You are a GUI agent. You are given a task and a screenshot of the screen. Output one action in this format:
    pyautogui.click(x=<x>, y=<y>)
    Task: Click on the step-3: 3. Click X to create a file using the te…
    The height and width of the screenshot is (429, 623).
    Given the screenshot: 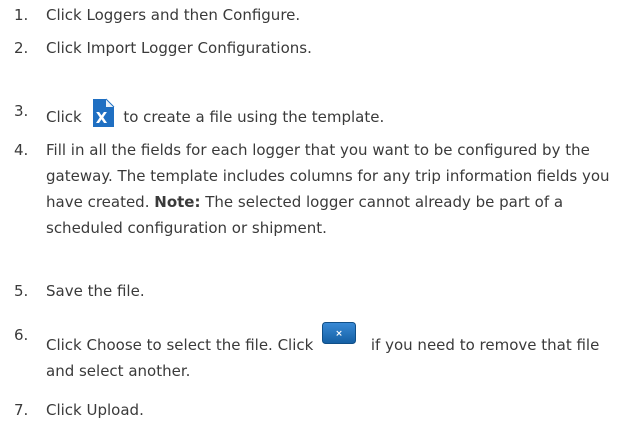 What is the action you would take?
    pyautogui.click(x=314, y=114)
    